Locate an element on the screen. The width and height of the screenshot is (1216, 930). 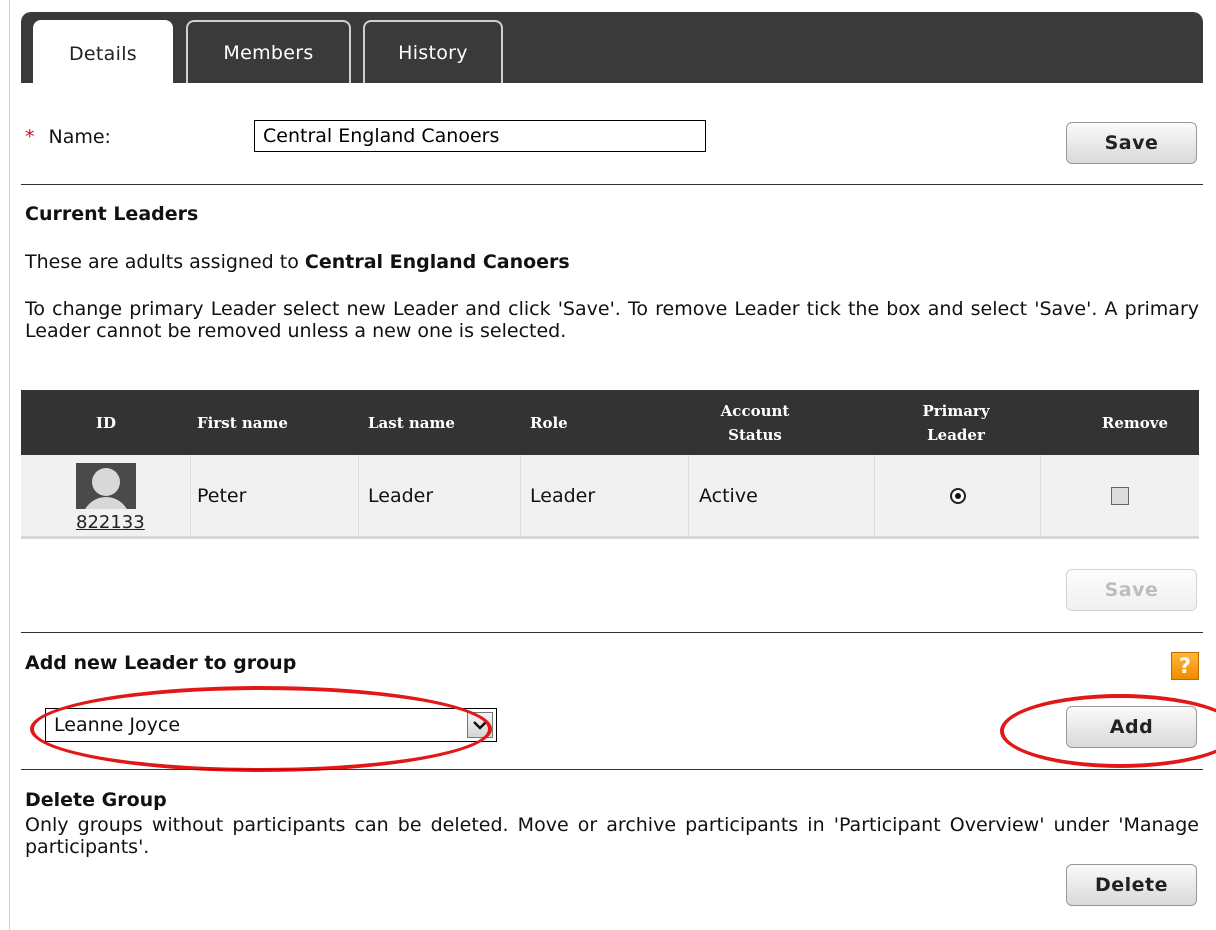
remove-leader-checkbox is located at coordinates (1120, 495).